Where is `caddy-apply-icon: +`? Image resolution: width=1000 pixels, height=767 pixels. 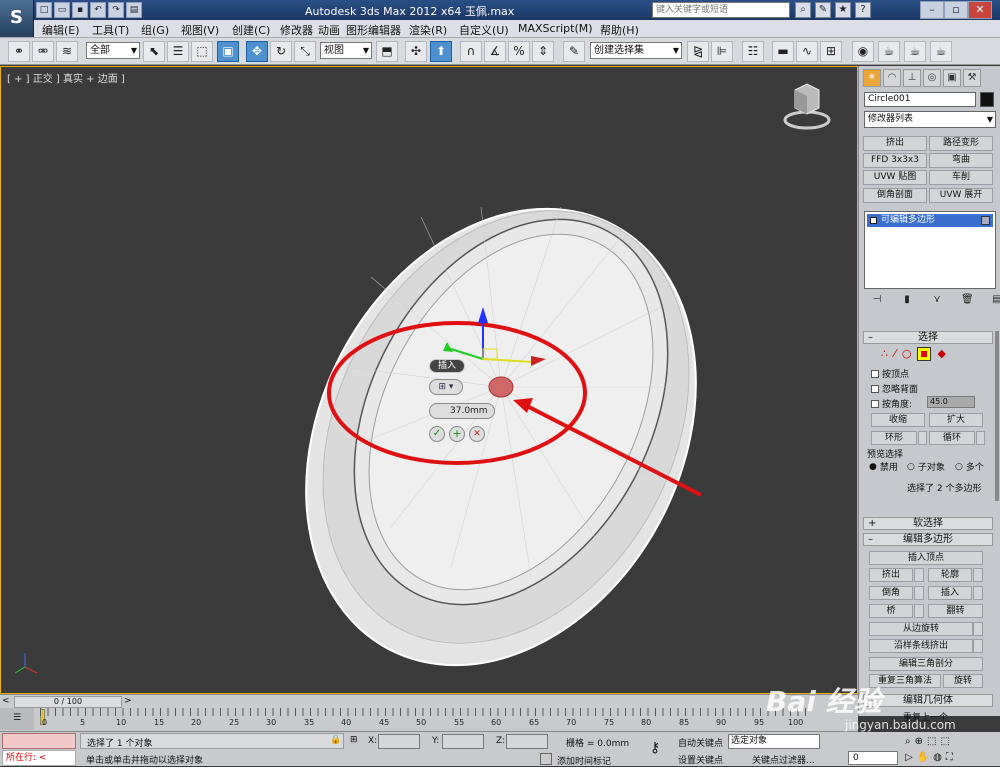
caddy-apply-icon: + is located at coordinates (457, 434).